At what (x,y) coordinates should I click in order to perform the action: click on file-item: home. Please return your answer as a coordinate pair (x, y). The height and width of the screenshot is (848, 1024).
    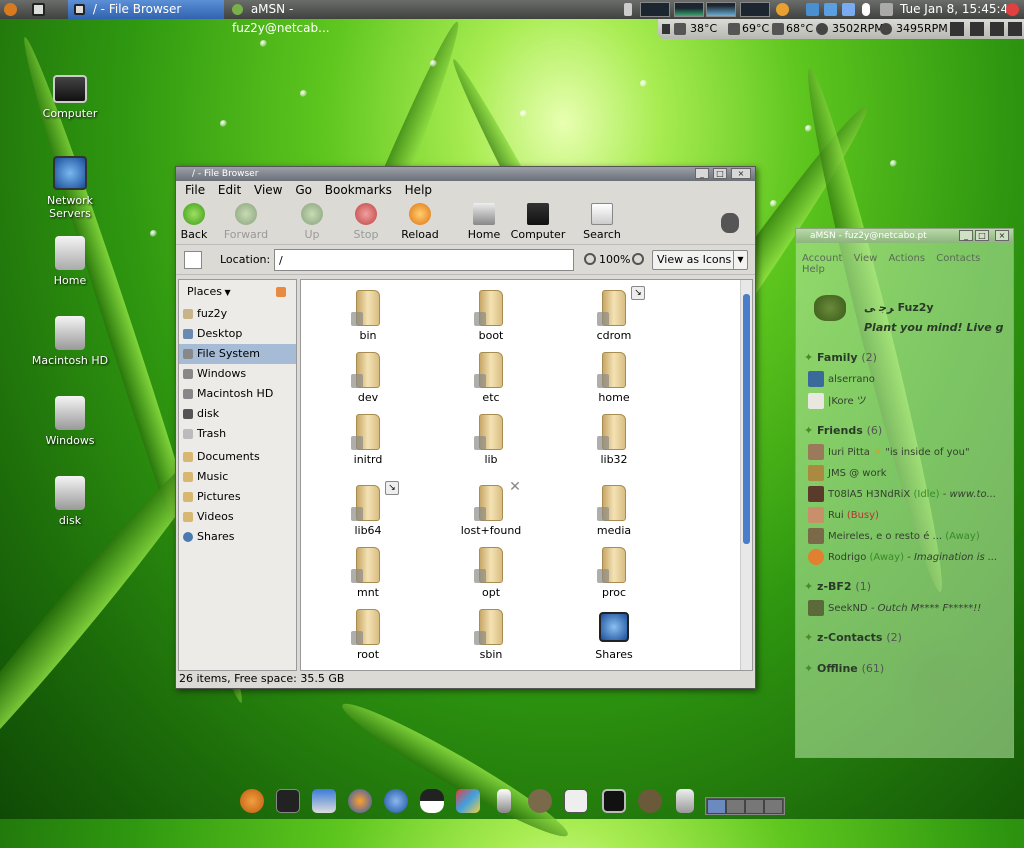
    Looking at the image, I should click on (614, 378).